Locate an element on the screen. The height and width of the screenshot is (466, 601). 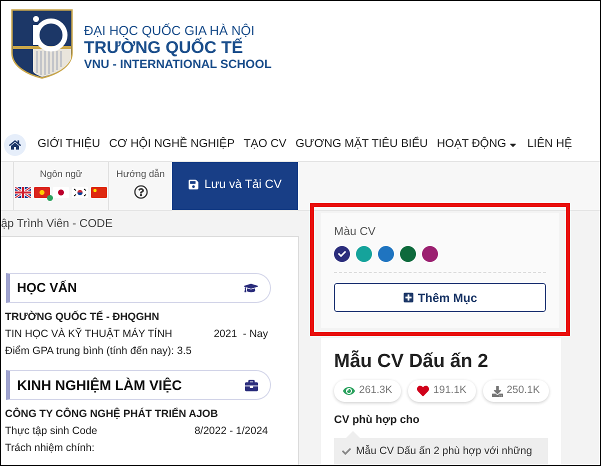
save-icon is located at coordinates (194, 184).